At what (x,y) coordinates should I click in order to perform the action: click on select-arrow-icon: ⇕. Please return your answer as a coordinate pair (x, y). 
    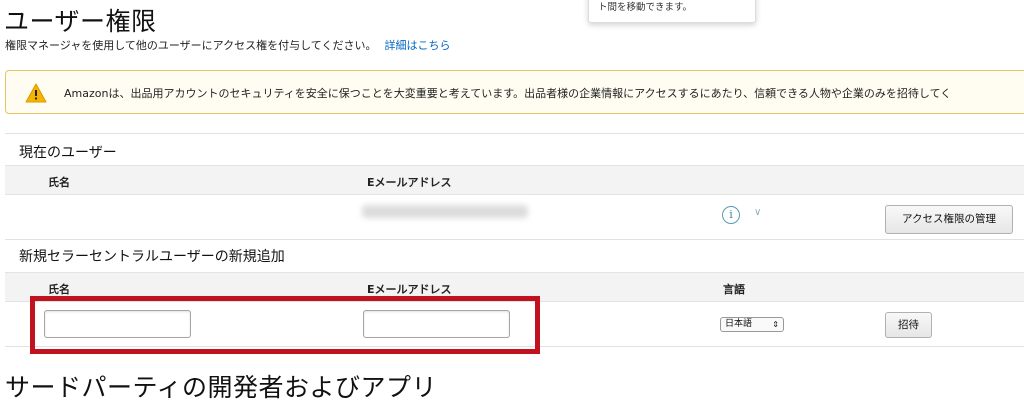
    Looking at the image, I should click on (775, 324).